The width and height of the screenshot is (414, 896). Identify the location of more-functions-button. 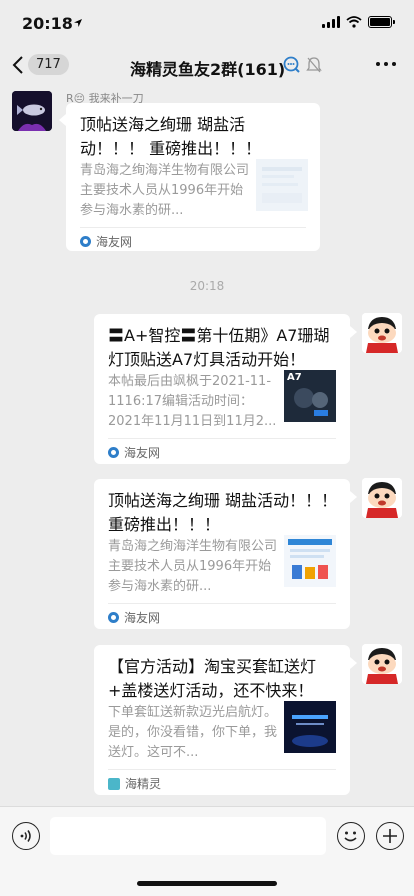
(390, 836).